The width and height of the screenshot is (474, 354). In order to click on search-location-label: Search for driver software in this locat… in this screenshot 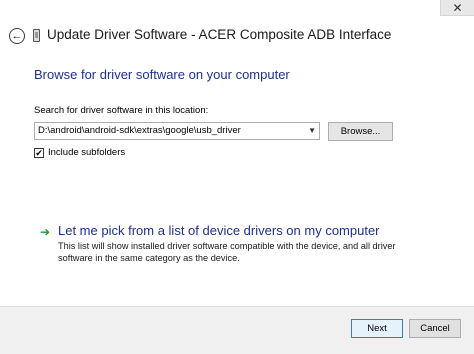, I will do `click(121, 110)`.